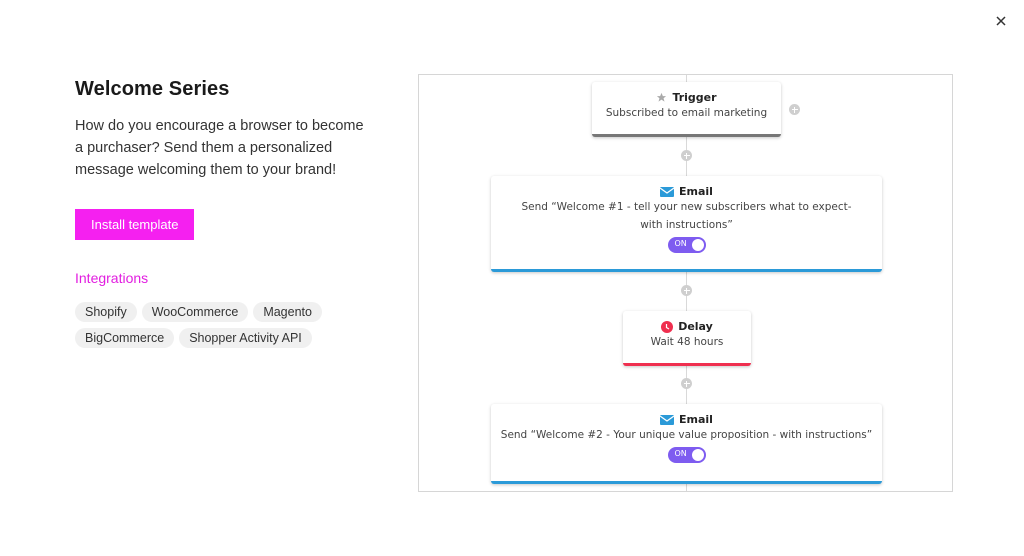 This screenshot has height=556, width=1024. I want to click on install-template-button: Install template, so click(135, 224).